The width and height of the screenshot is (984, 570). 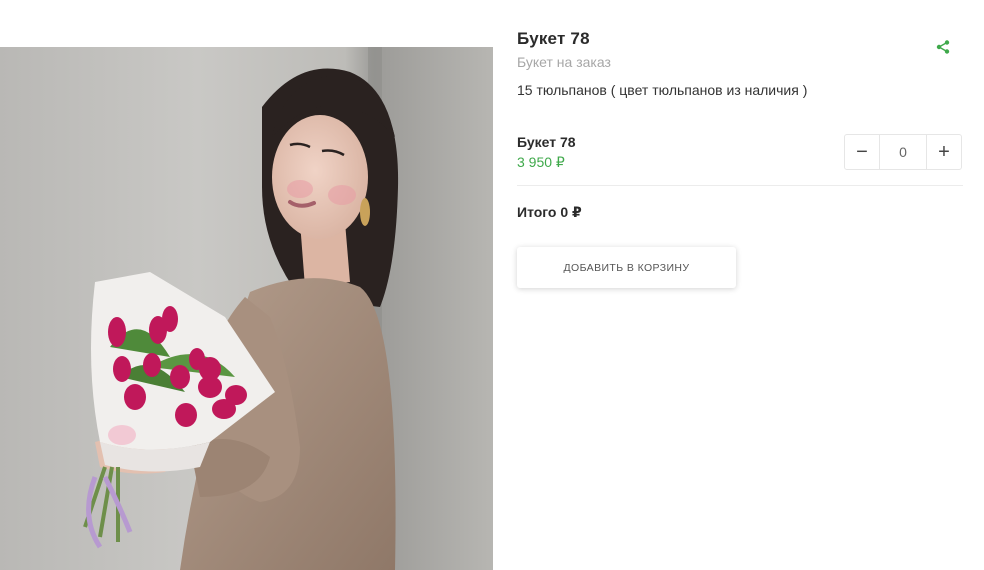 I want to click on decrease-quantity-button: −, so click(x=862, y=152).